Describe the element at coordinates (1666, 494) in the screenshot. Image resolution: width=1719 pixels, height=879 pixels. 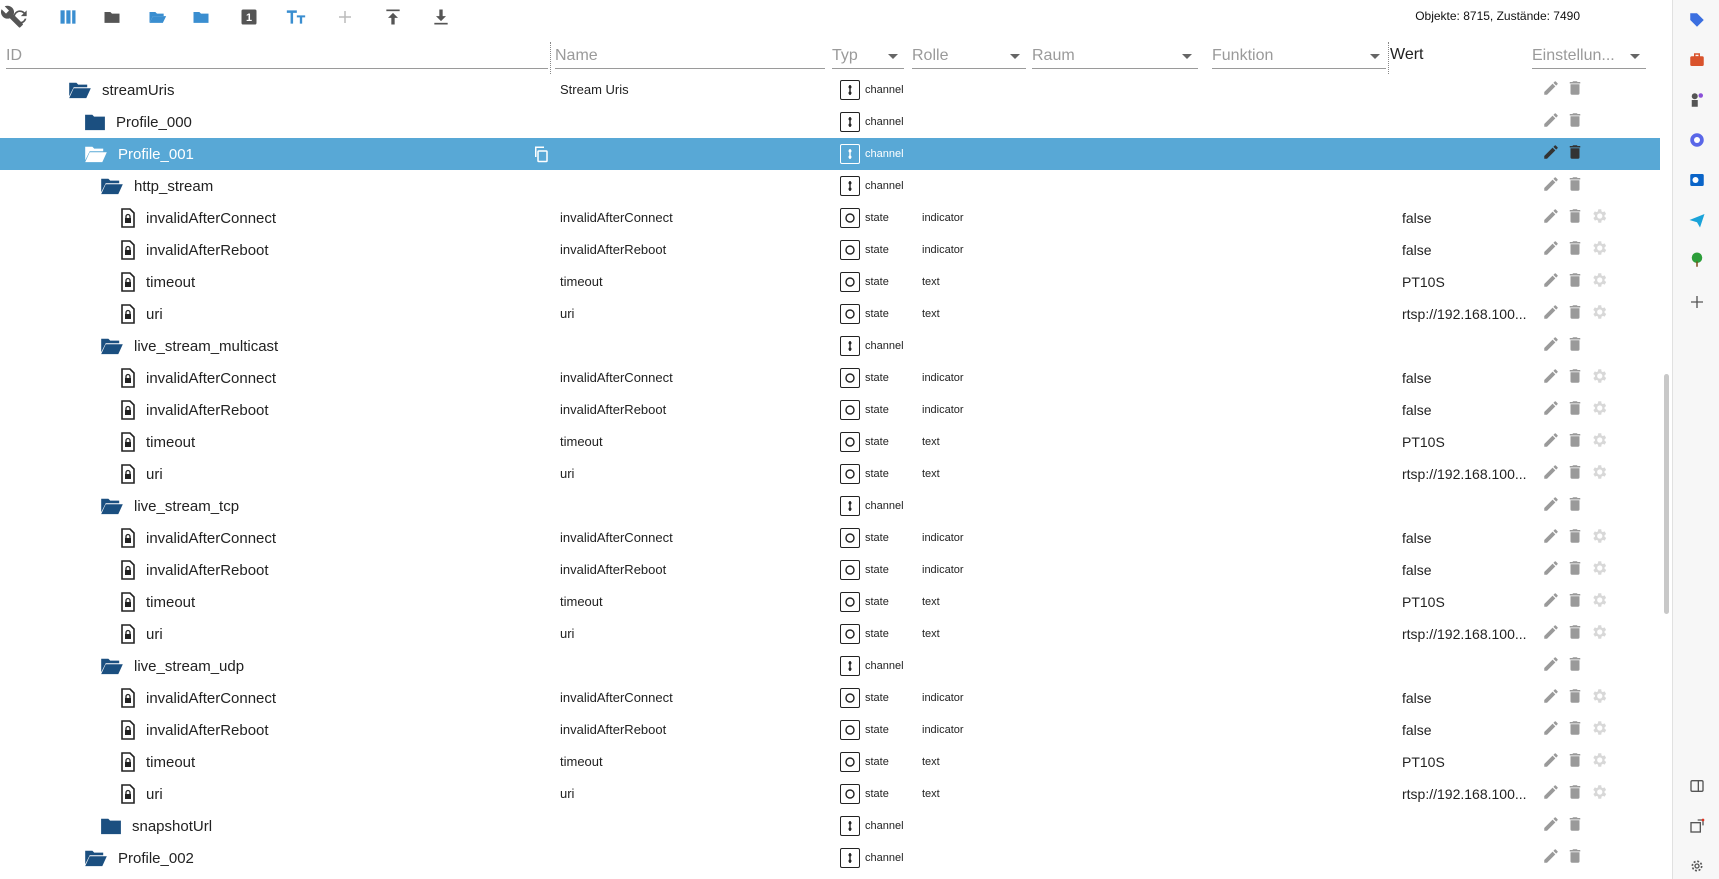
I see `scrollbar-thumb` at that location.